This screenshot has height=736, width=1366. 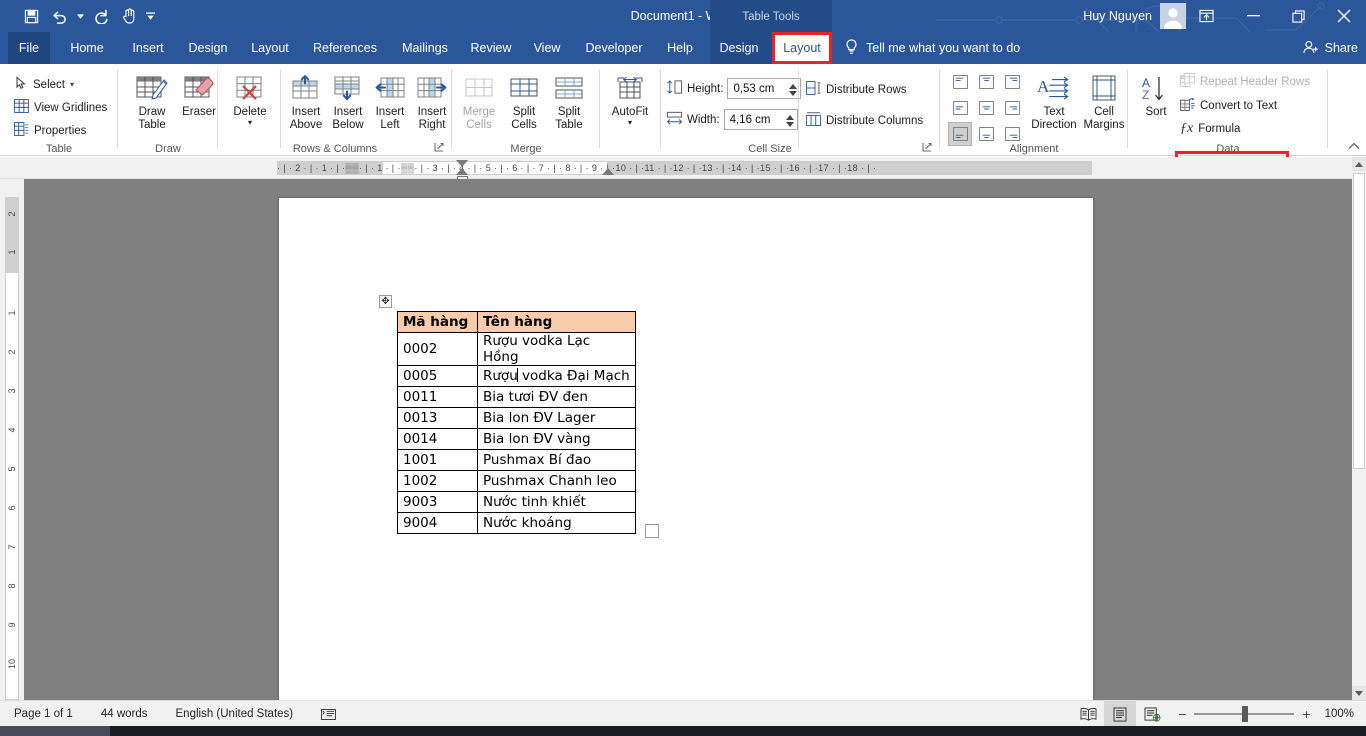 I want to click on table-row: 9003 Nước tinh khiết, so click(x=516, y=502).